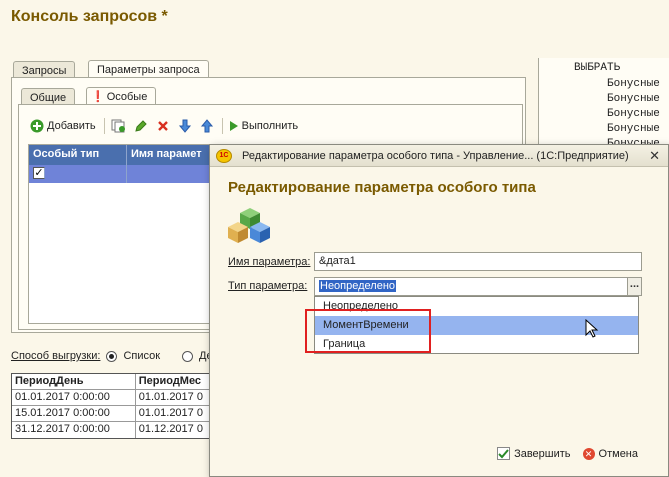  What do you see at coordinates (592, 328) in the screenshot?
I see `mouse-cursor-icon` at bounding box center [592, 328].